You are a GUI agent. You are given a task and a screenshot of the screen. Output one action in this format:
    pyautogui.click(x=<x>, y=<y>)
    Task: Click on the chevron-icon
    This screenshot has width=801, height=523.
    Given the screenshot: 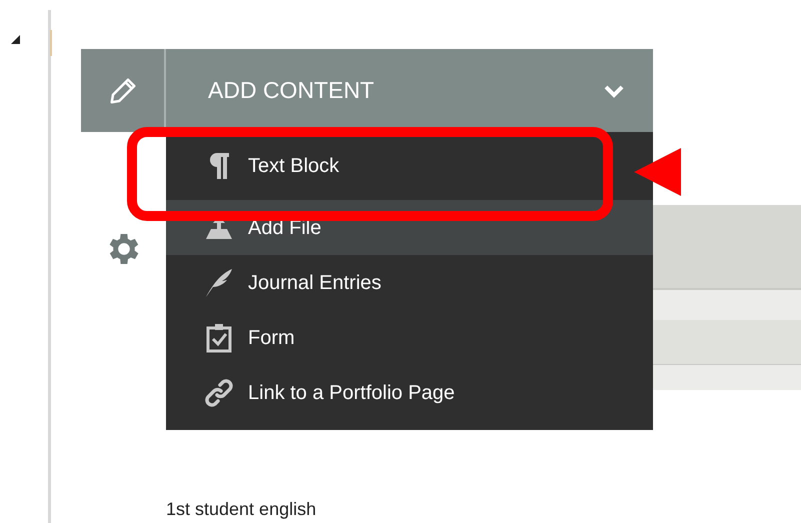 What is the action you would take?
    pyautogui.click(x=614, y=91)
    